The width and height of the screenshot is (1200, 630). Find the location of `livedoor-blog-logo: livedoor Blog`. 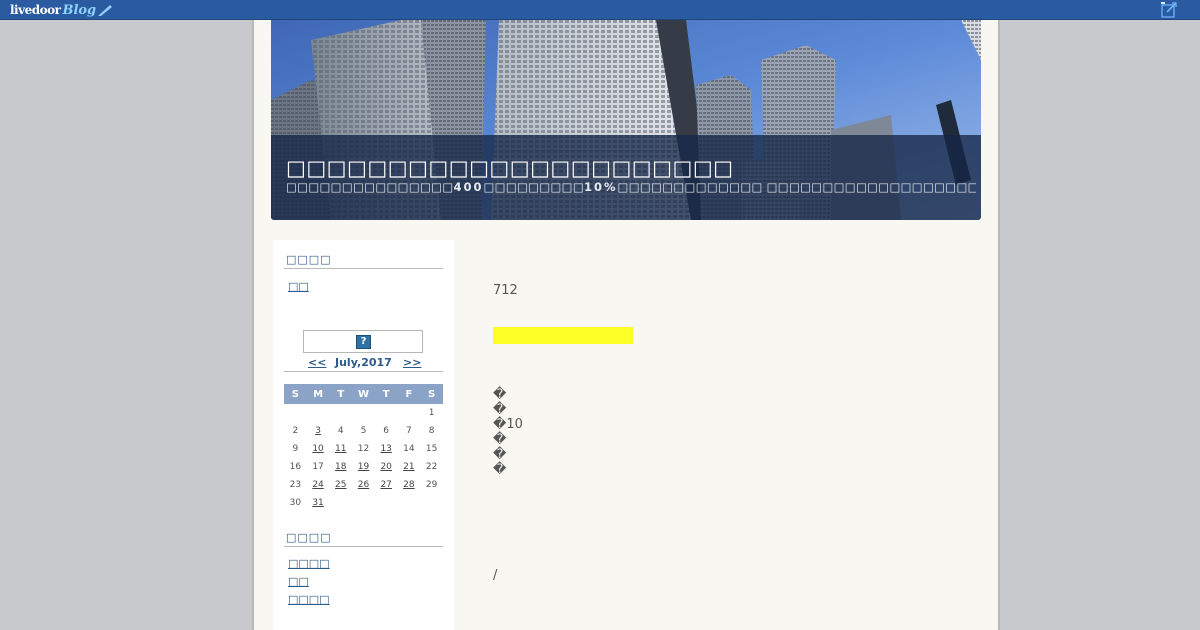

livedoor-blog-logo: livedoor Blog is located at coordinates (61, 10).